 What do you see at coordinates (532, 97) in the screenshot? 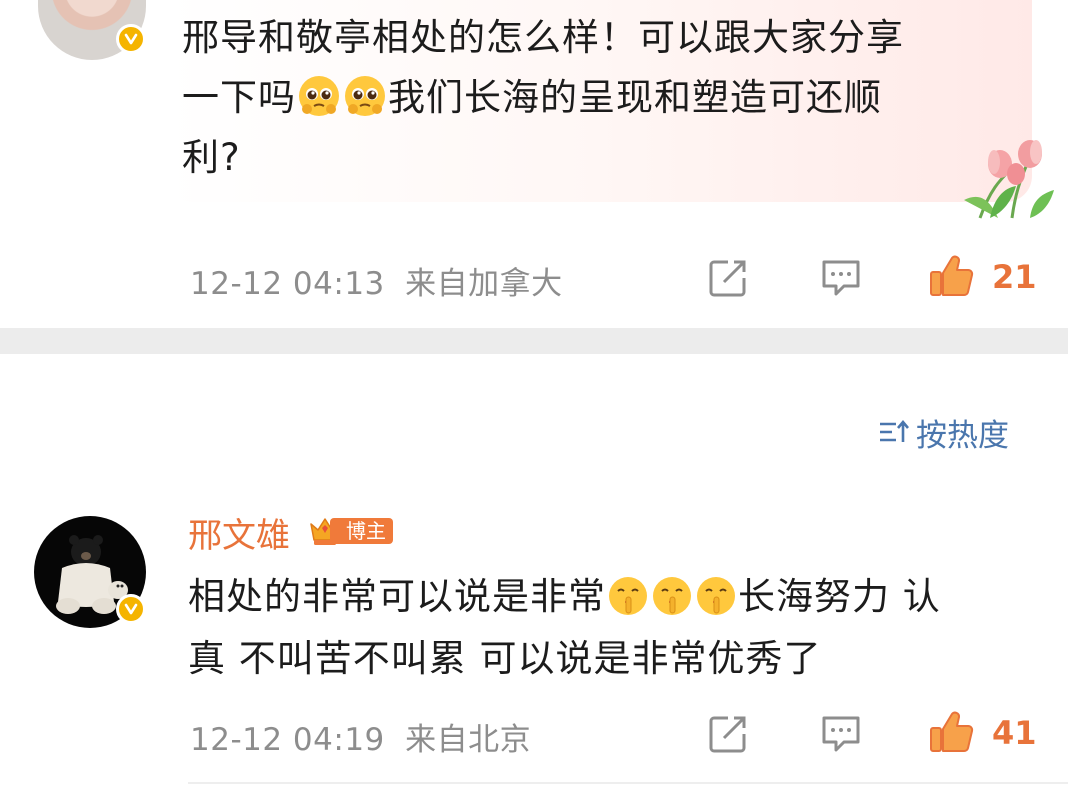
I see `comment-text-line: 一下吗 我们长海的呈现和塑造可还顺` at bounding box center [532, 97].